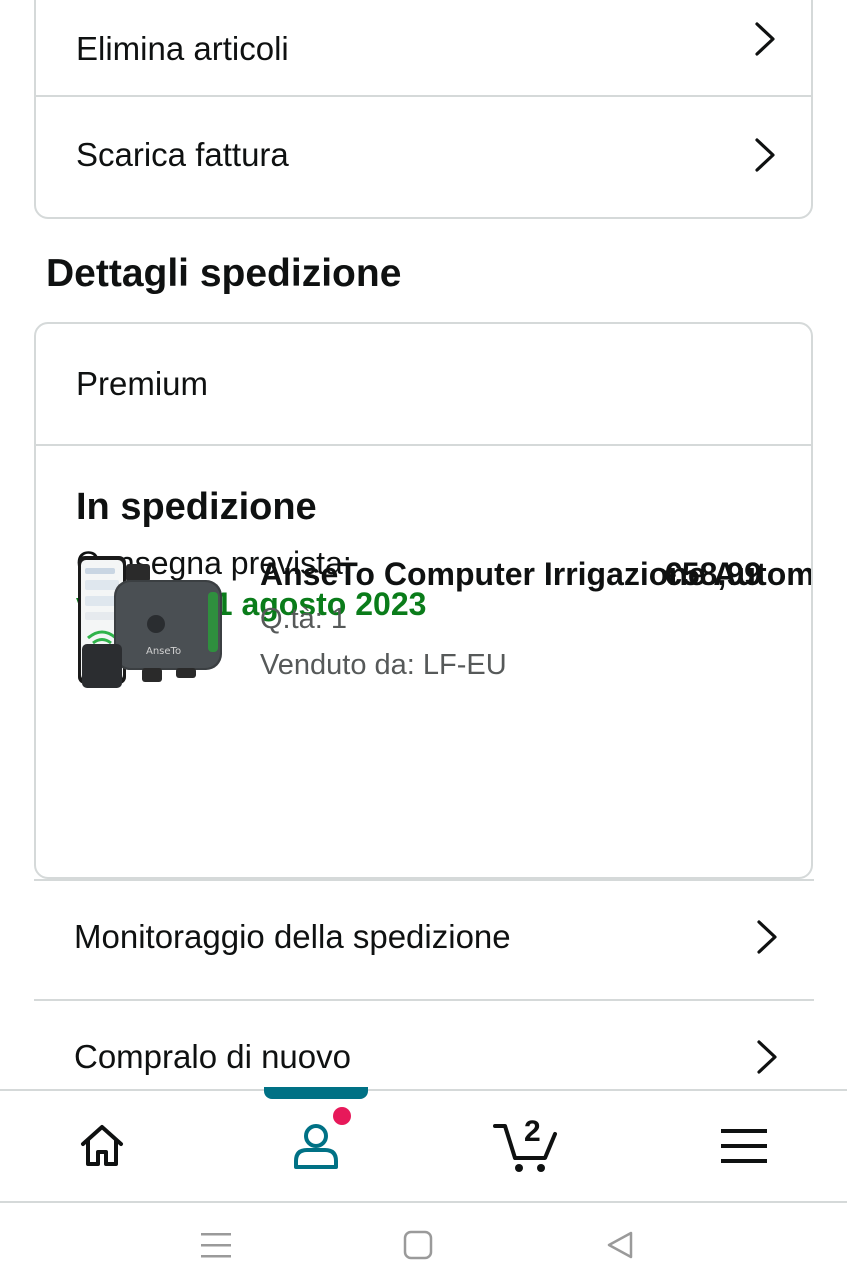 The width and height of the screenshot is (847, 1280). I want to click on nav-menu, so click(744, 1146).